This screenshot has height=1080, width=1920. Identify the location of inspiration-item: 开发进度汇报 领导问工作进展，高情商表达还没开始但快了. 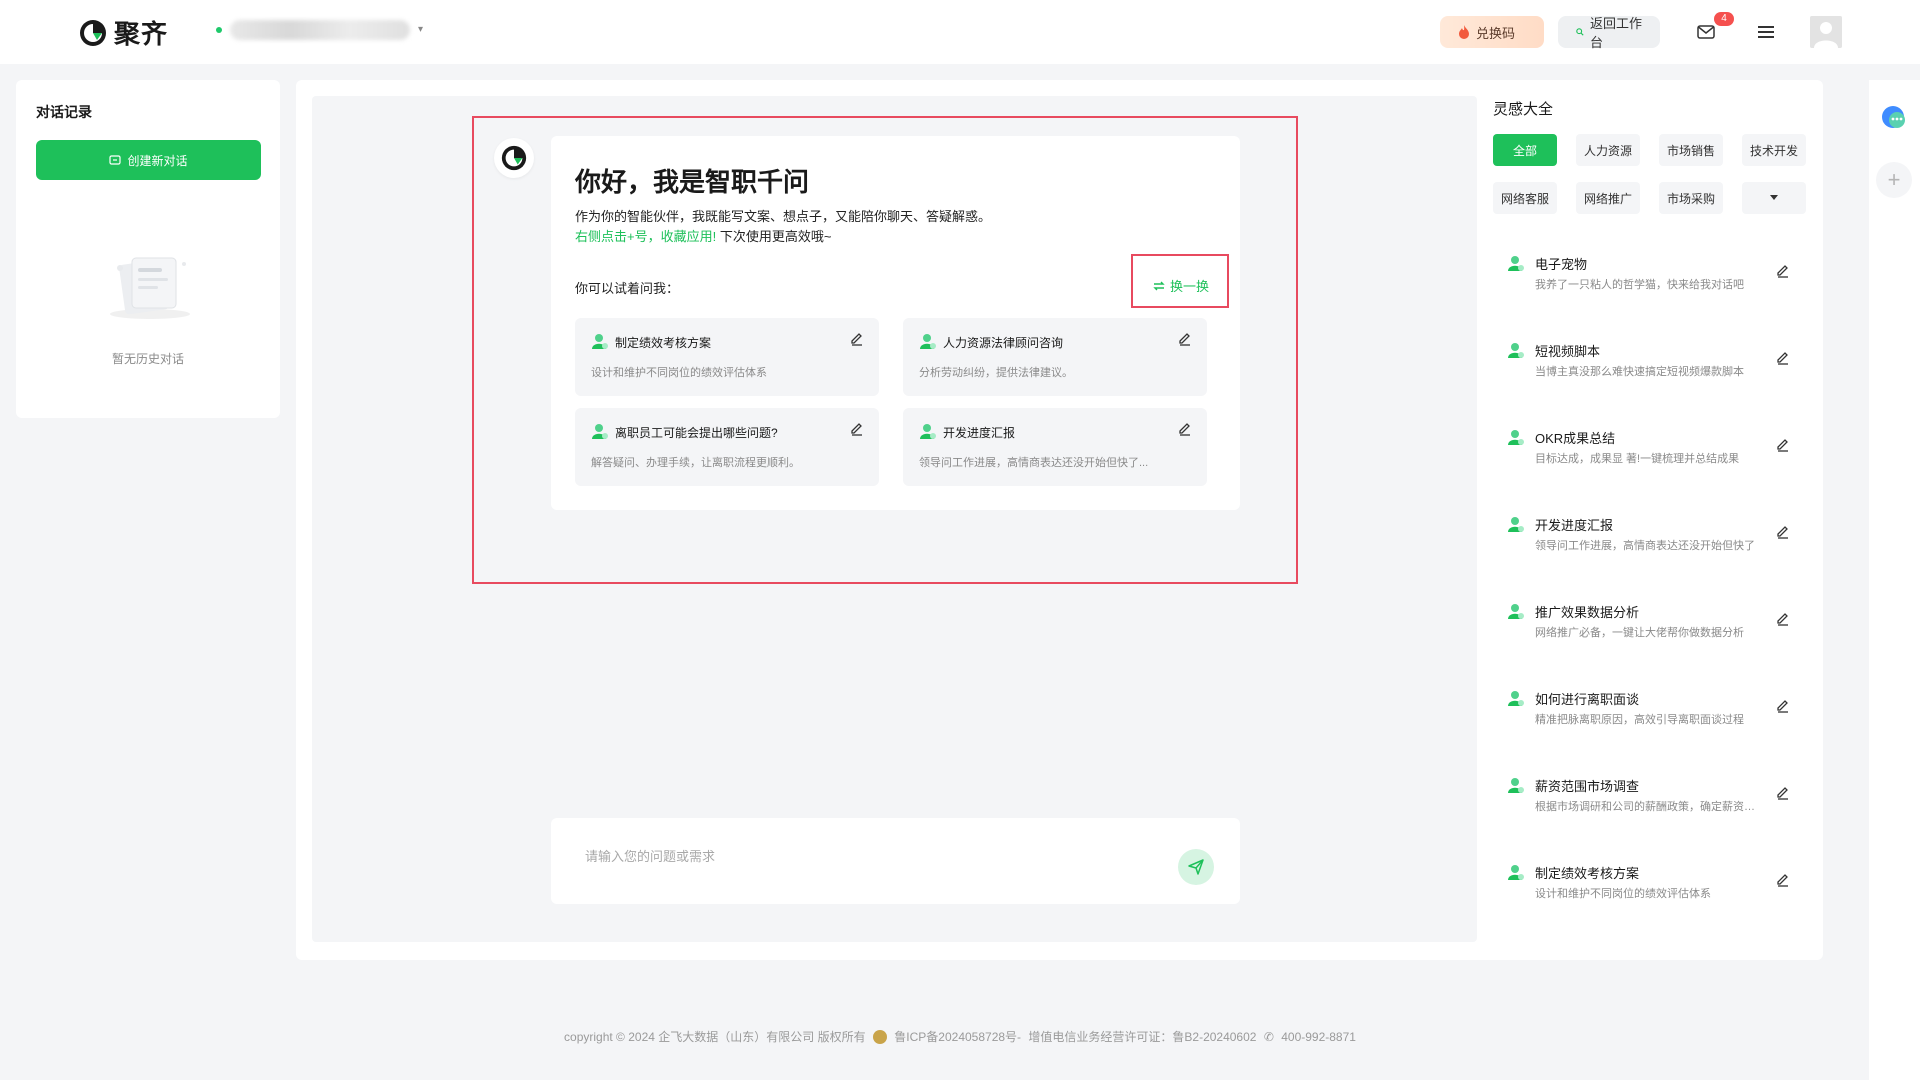
(1648, 542).